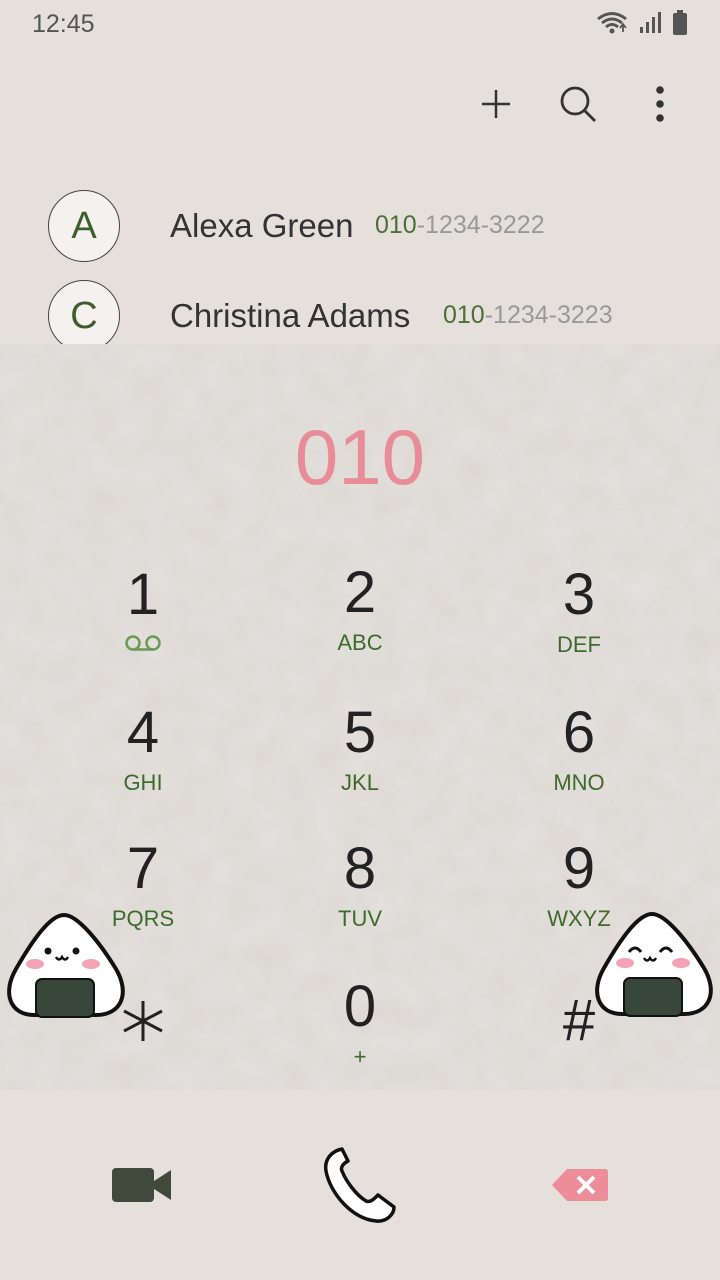 The image size is (720, 1280). What do you see at coordinates (680, 22) in the screenshot?
I see `battery-icon` at bounding box center [680, 22].